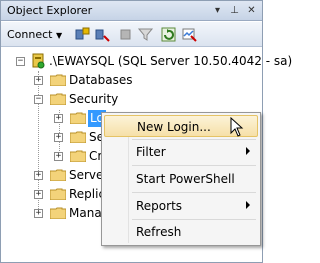 This screenshot has height=263, width=320. Describe the element at coordinates (50, 10) in the screenshot. I see `panel-title: Object Explorer` at that location.